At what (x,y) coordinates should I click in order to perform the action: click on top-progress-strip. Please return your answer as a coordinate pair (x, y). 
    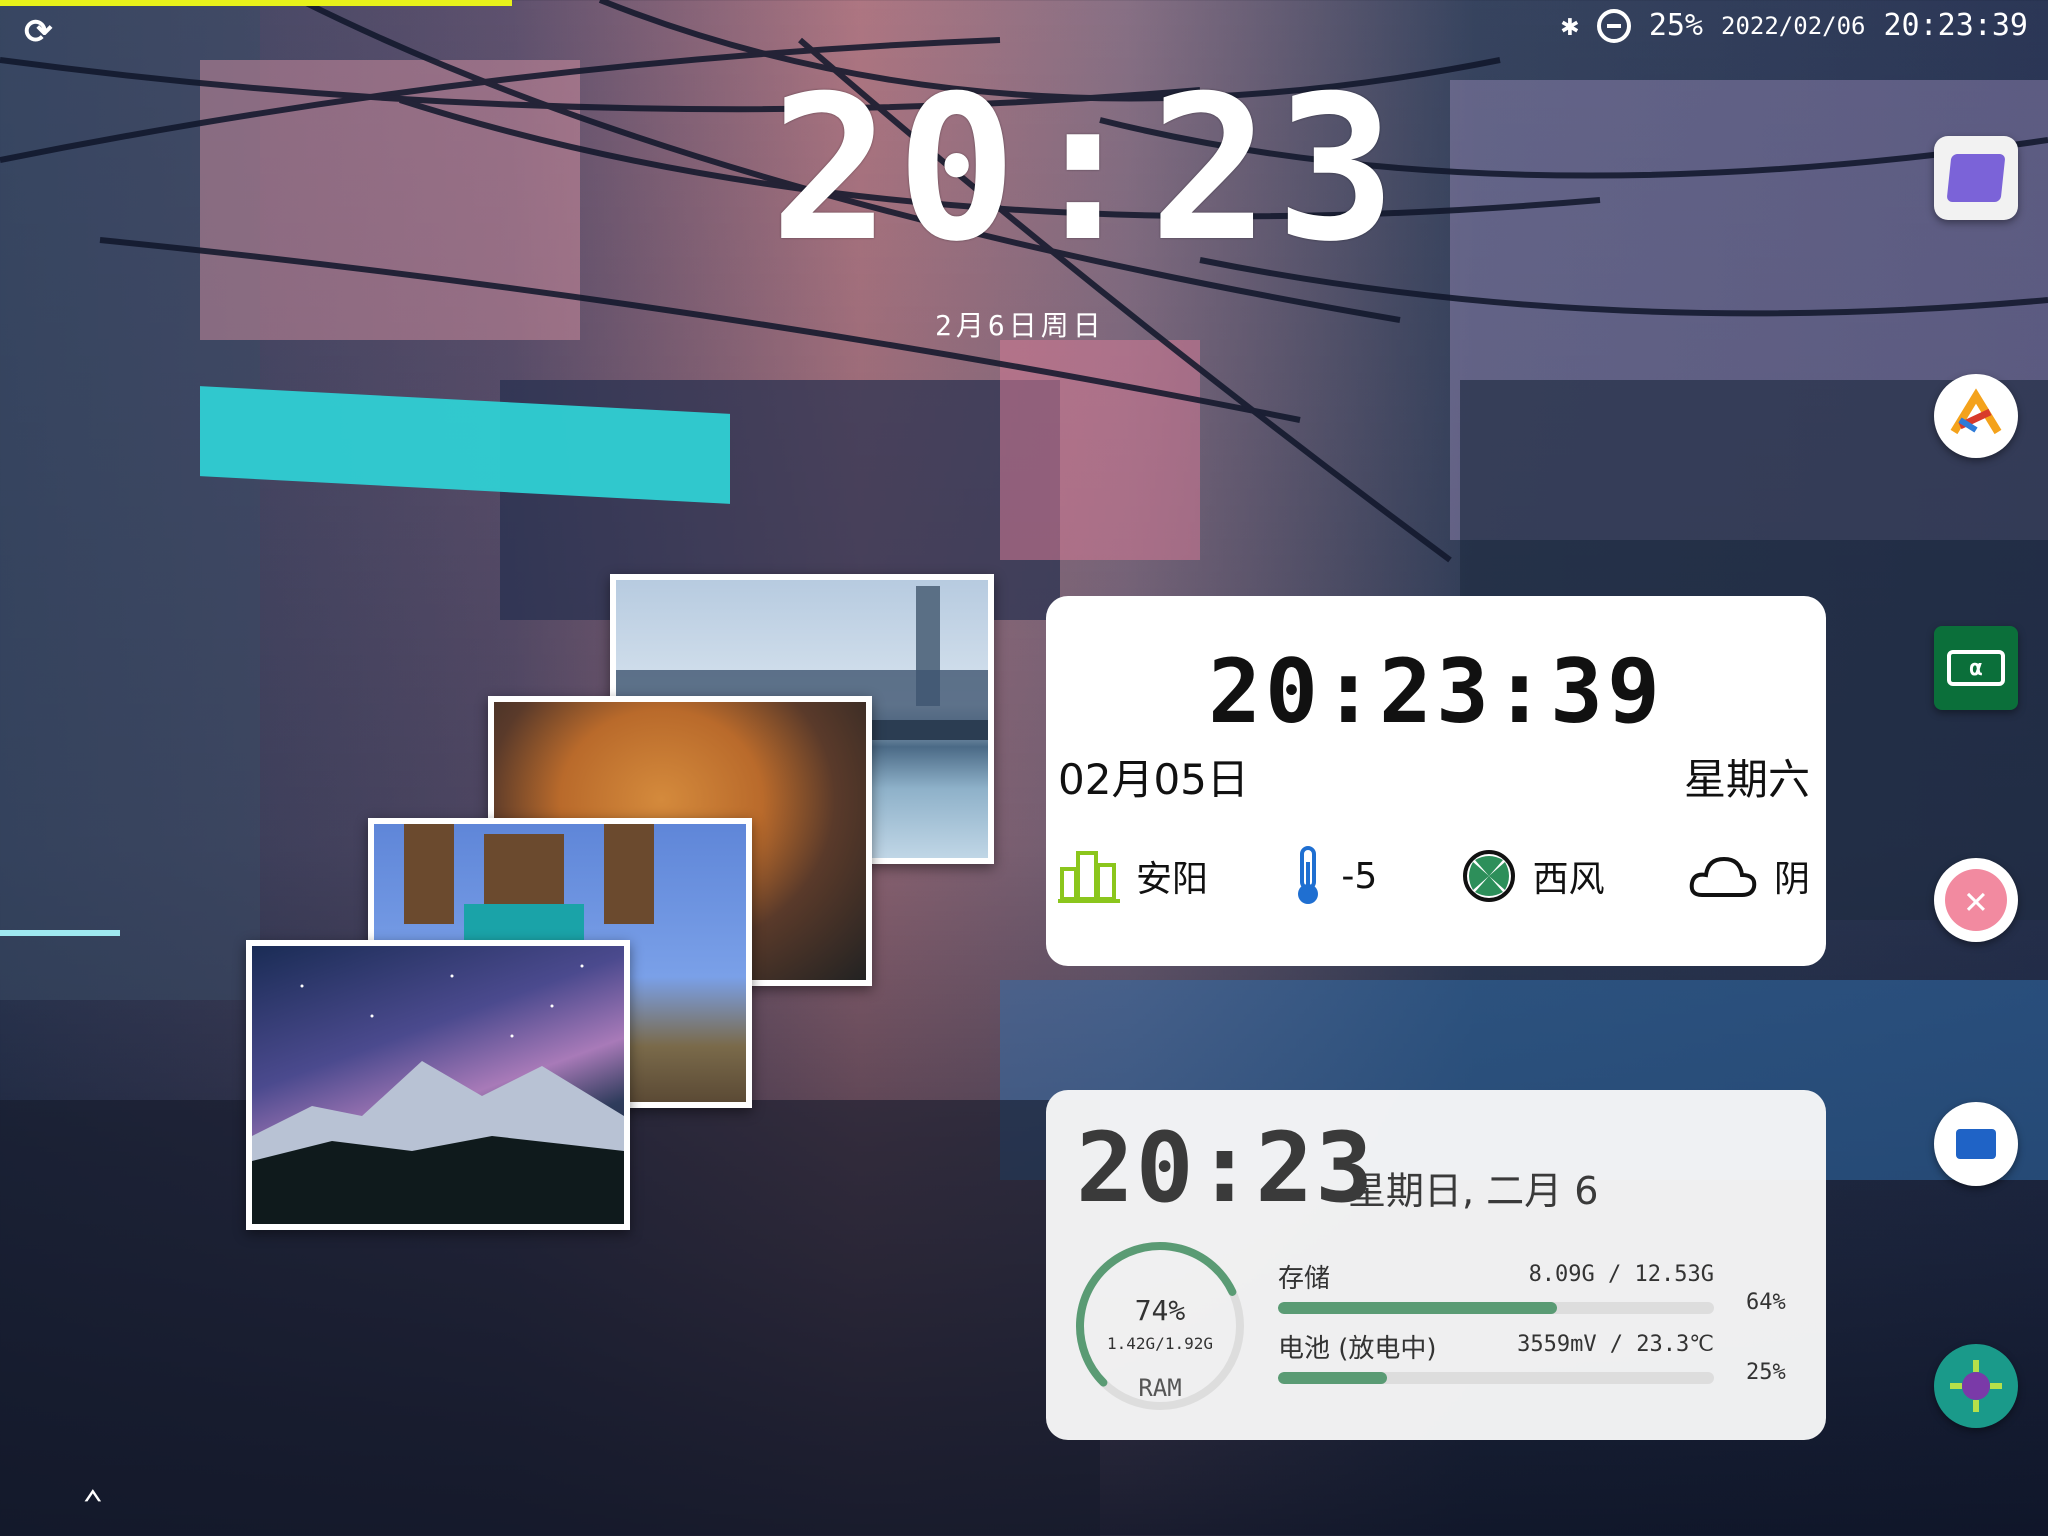
    Looking at the image, I should click on (256, 3).